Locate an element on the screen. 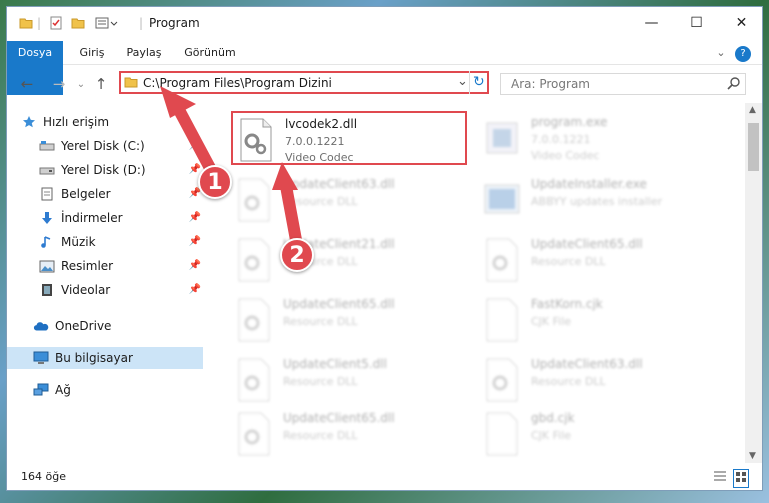  callout-1-badge: 1 is located at coordinates (215, 182).